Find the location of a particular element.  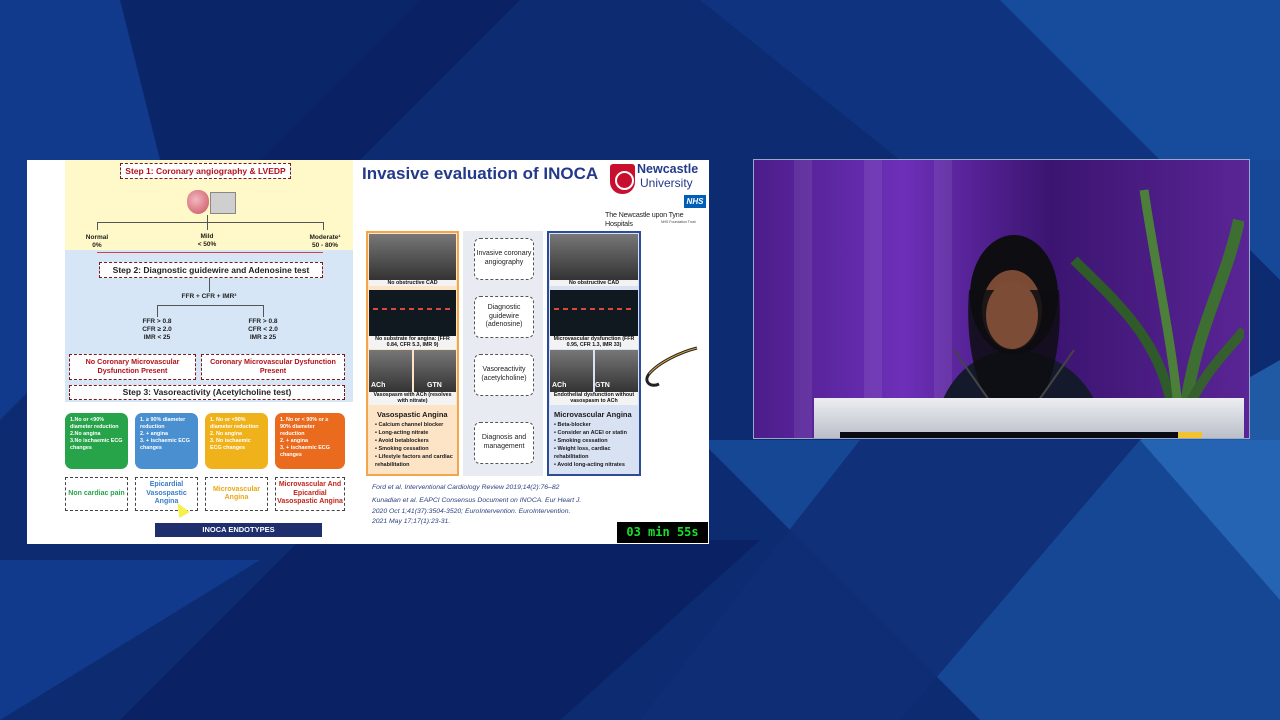

angiogram-thumbnail is located at coordinates (223, 203).